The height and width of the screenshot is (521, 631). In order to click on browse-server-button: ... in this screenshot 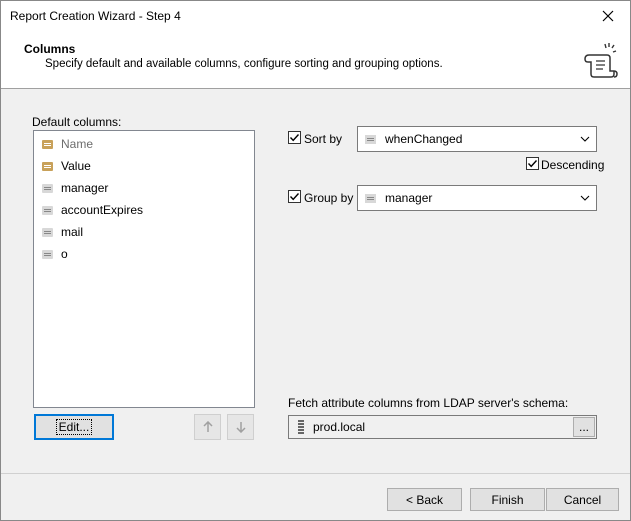, I will do `click(584, 427)`.